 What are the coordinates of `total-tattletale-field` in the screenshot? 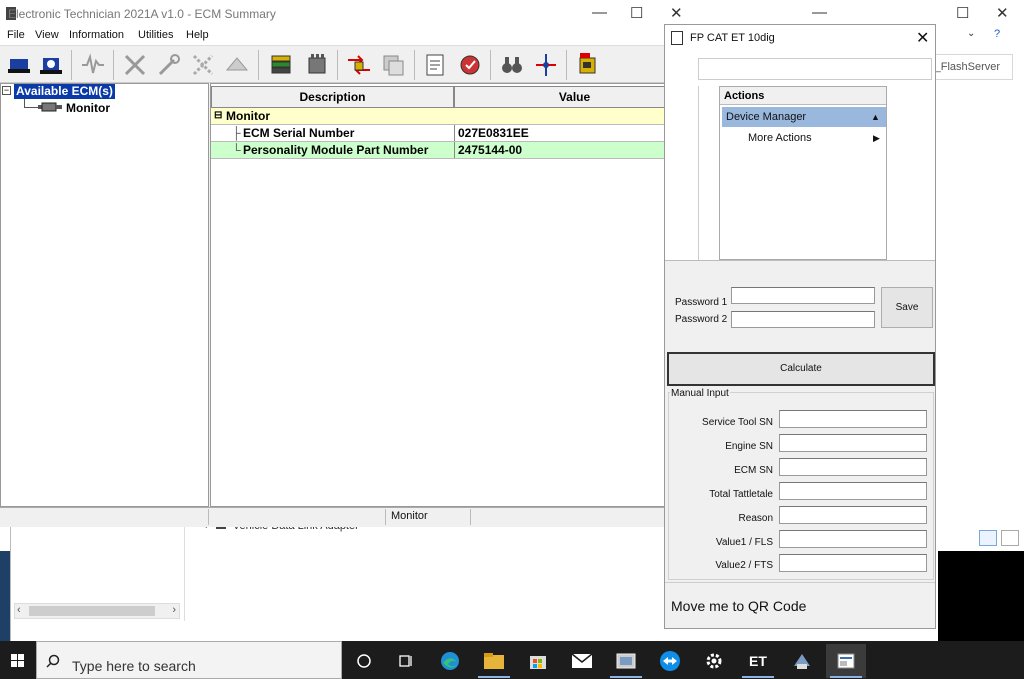 It's located at (853, 491).